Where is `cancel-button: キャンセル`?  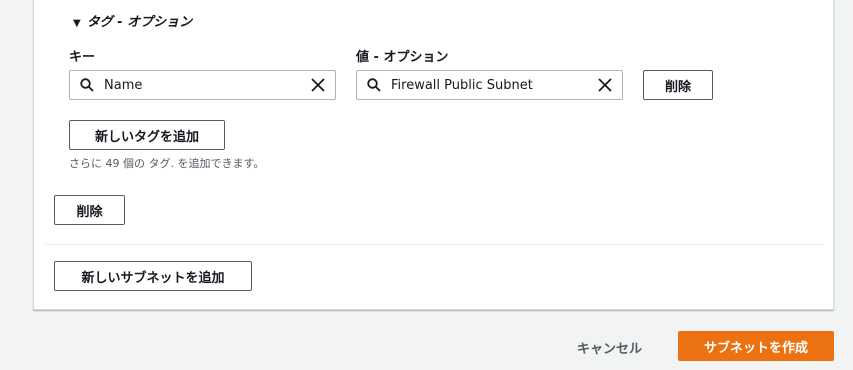 cancel-button: キャンセル is located at coordinates (609, 347).